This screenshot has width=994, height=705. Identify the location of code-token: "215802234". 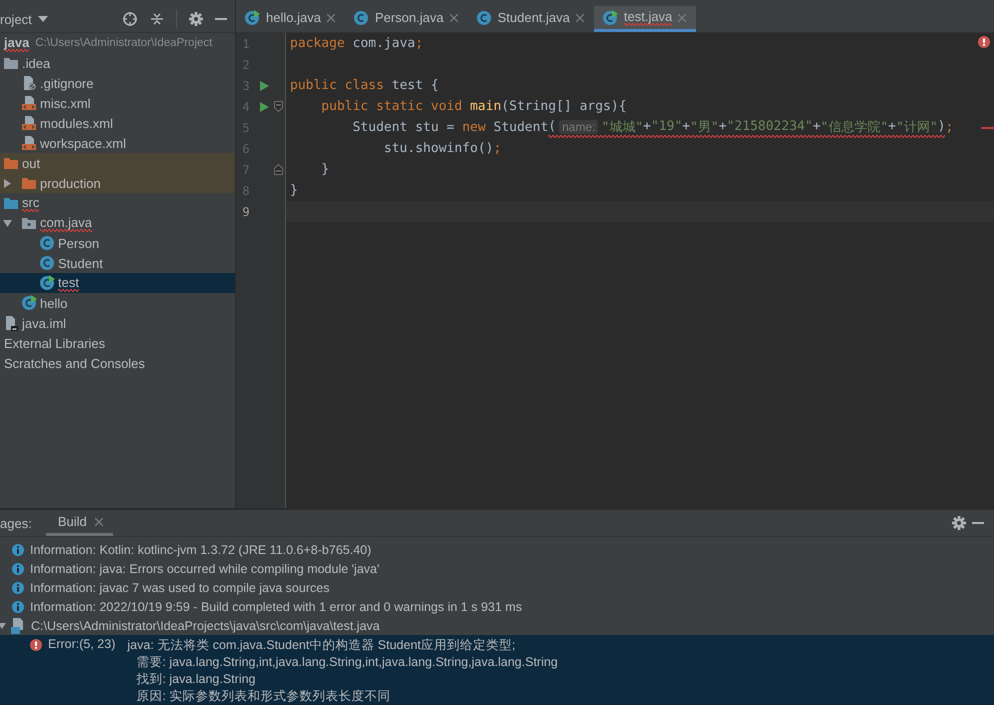
(769, 126).